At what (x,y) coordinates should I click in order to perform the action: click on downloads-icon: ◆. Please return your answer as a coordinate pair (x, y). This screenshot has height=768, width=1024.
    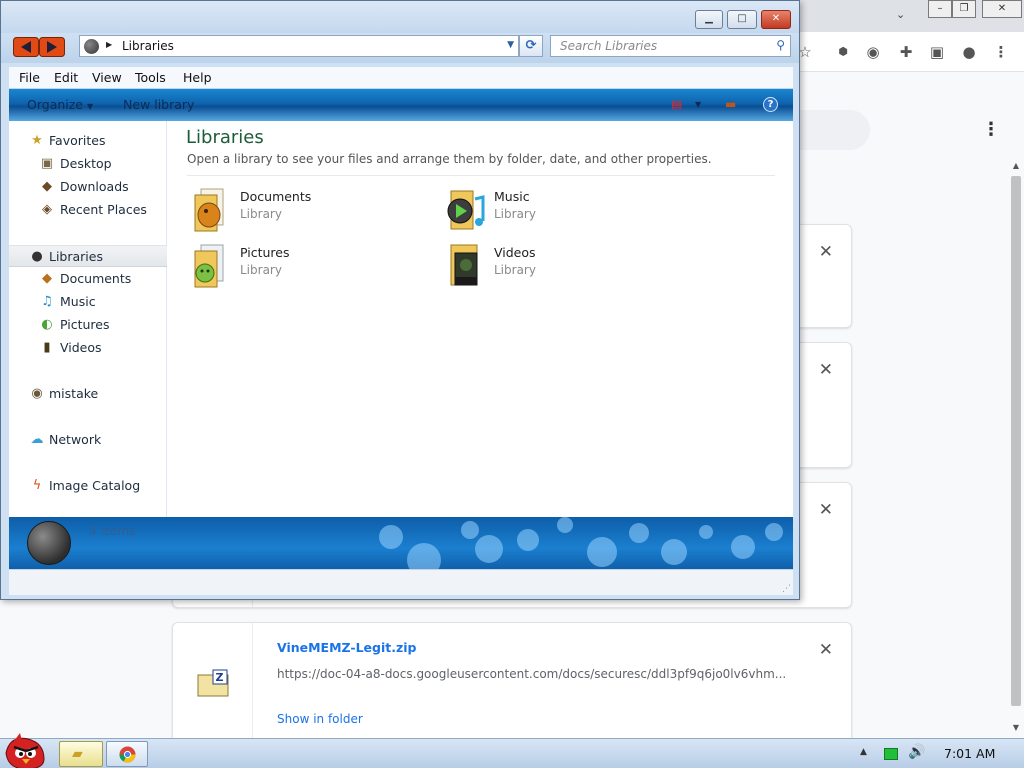
    Looking at the image, I should click on (47, 186).